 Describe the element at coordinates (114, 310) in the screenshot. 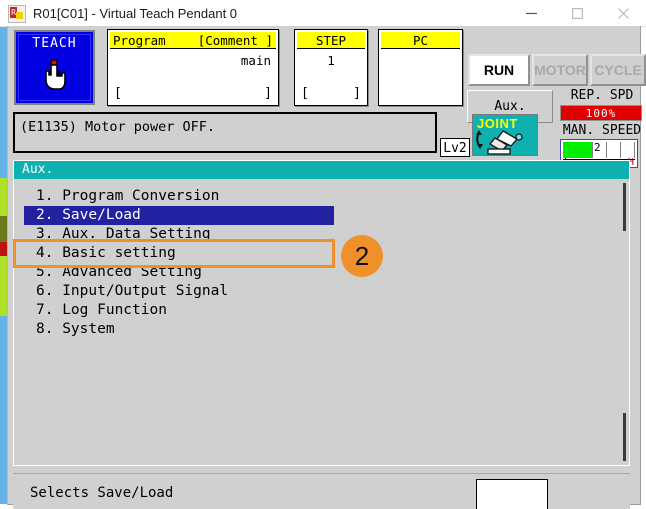

I see `menu-item-label: Log Function` at that location.